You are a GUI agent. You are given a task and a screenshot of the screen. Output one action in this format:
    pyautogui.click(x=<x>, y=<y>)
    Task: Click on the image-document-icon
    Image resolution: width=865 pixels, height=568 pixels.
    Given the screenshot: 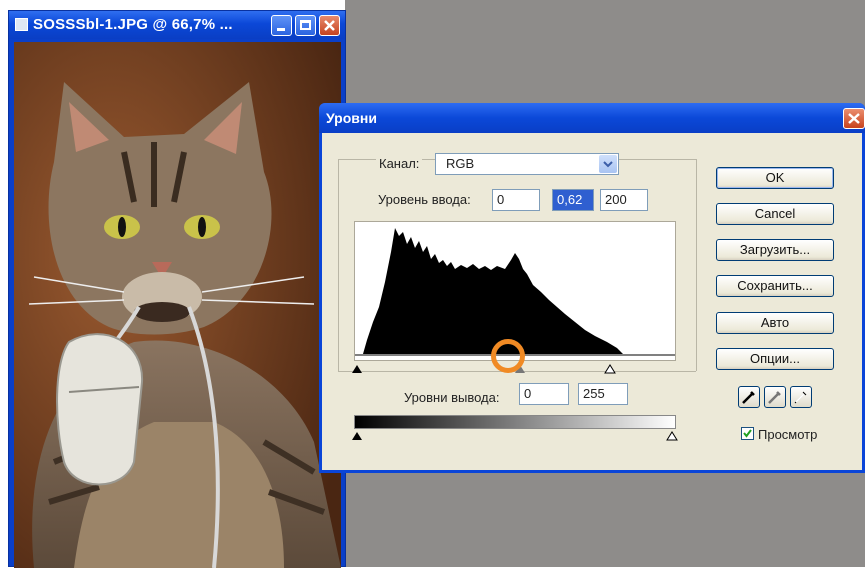 What is the action you would take?
    pyautogui.click(x=21, y=24)
    